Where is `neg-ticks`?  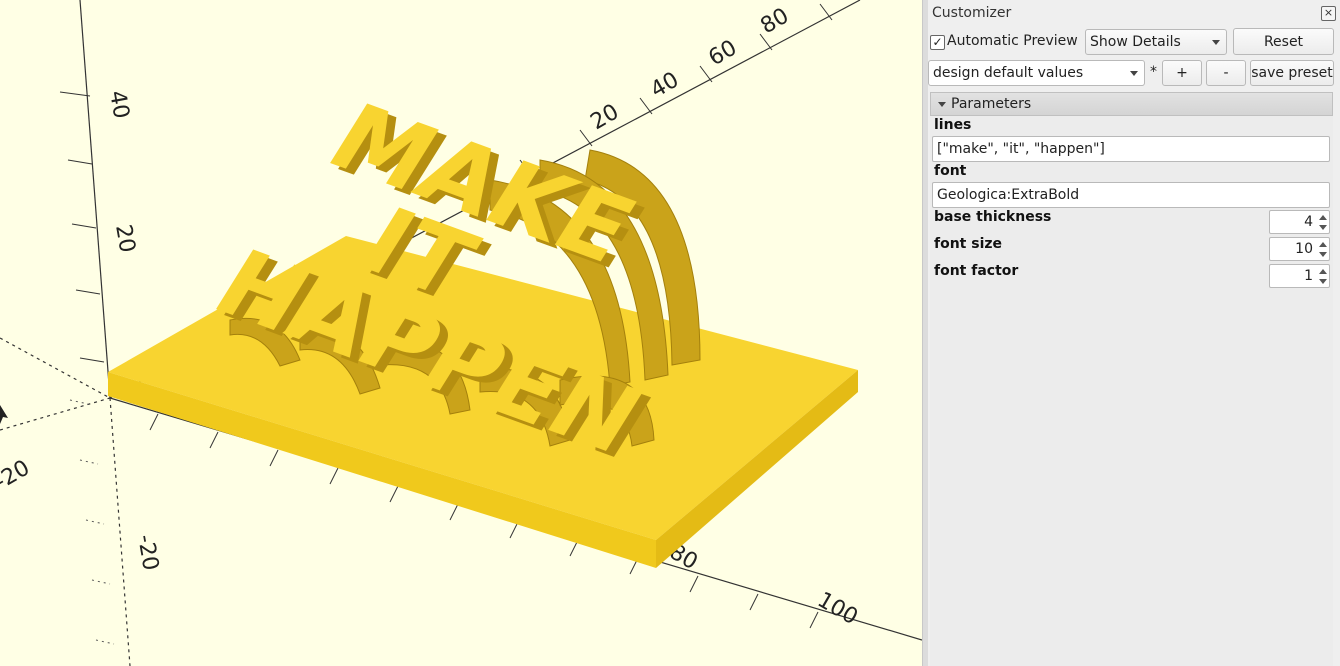
neg-ticks is located at coordinates (92, 522).